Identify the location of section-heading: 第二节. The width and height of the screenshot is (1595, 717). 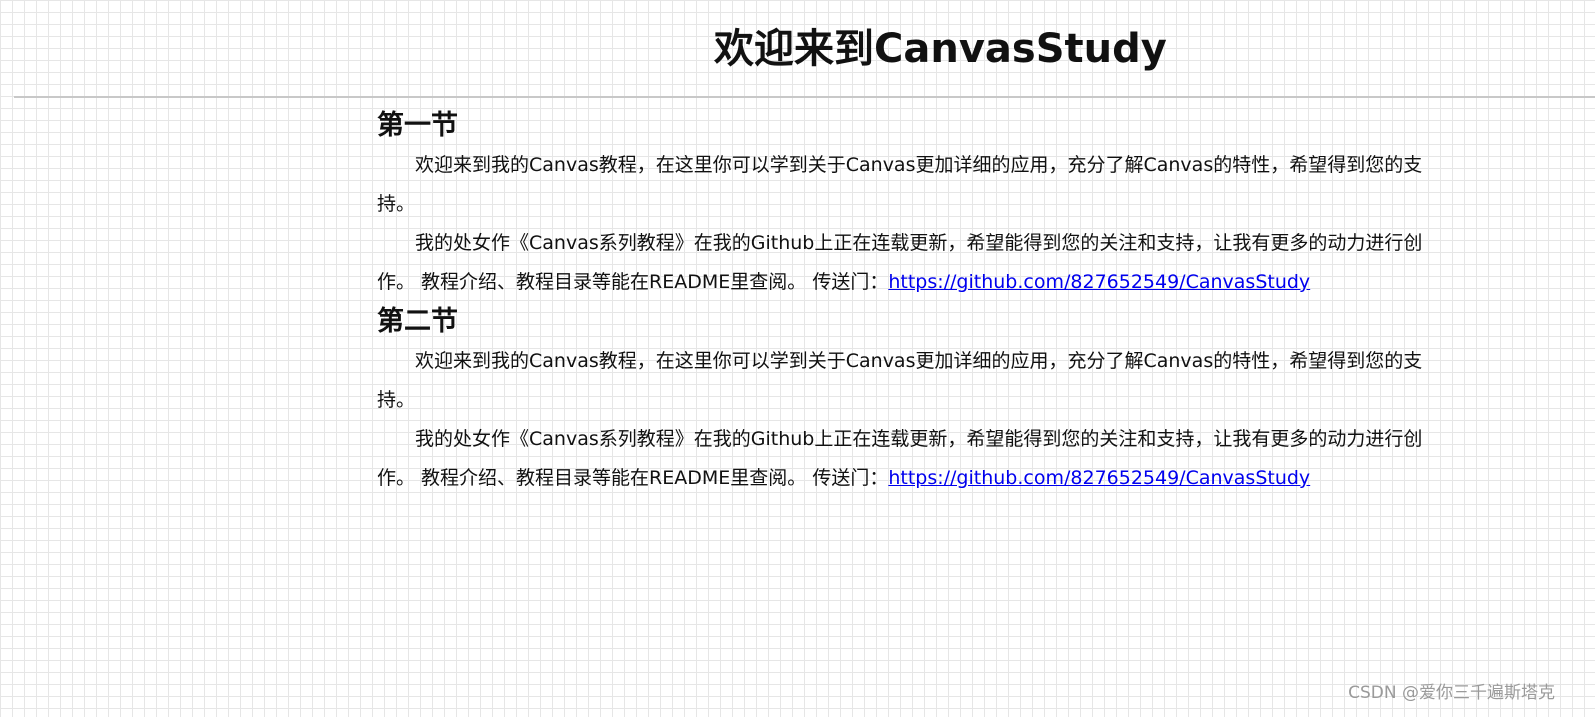
(417, 321).